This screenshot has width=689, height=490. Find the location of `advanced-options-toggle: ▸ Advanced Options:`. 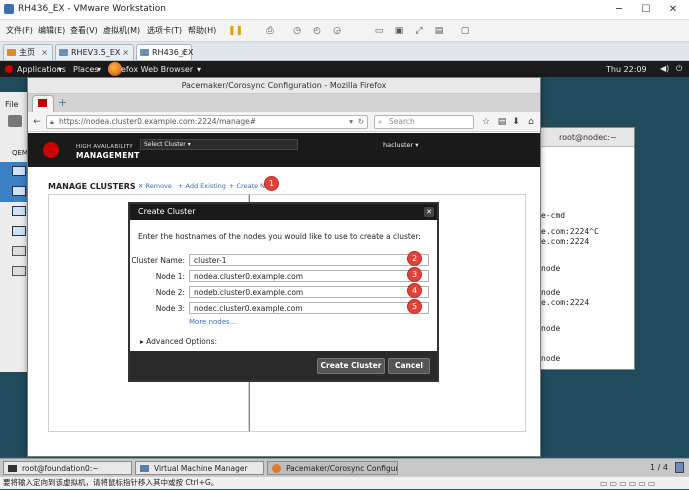

advanced-options-toggle: ▸ Advanced Options: is located at coordinates (178, 341).